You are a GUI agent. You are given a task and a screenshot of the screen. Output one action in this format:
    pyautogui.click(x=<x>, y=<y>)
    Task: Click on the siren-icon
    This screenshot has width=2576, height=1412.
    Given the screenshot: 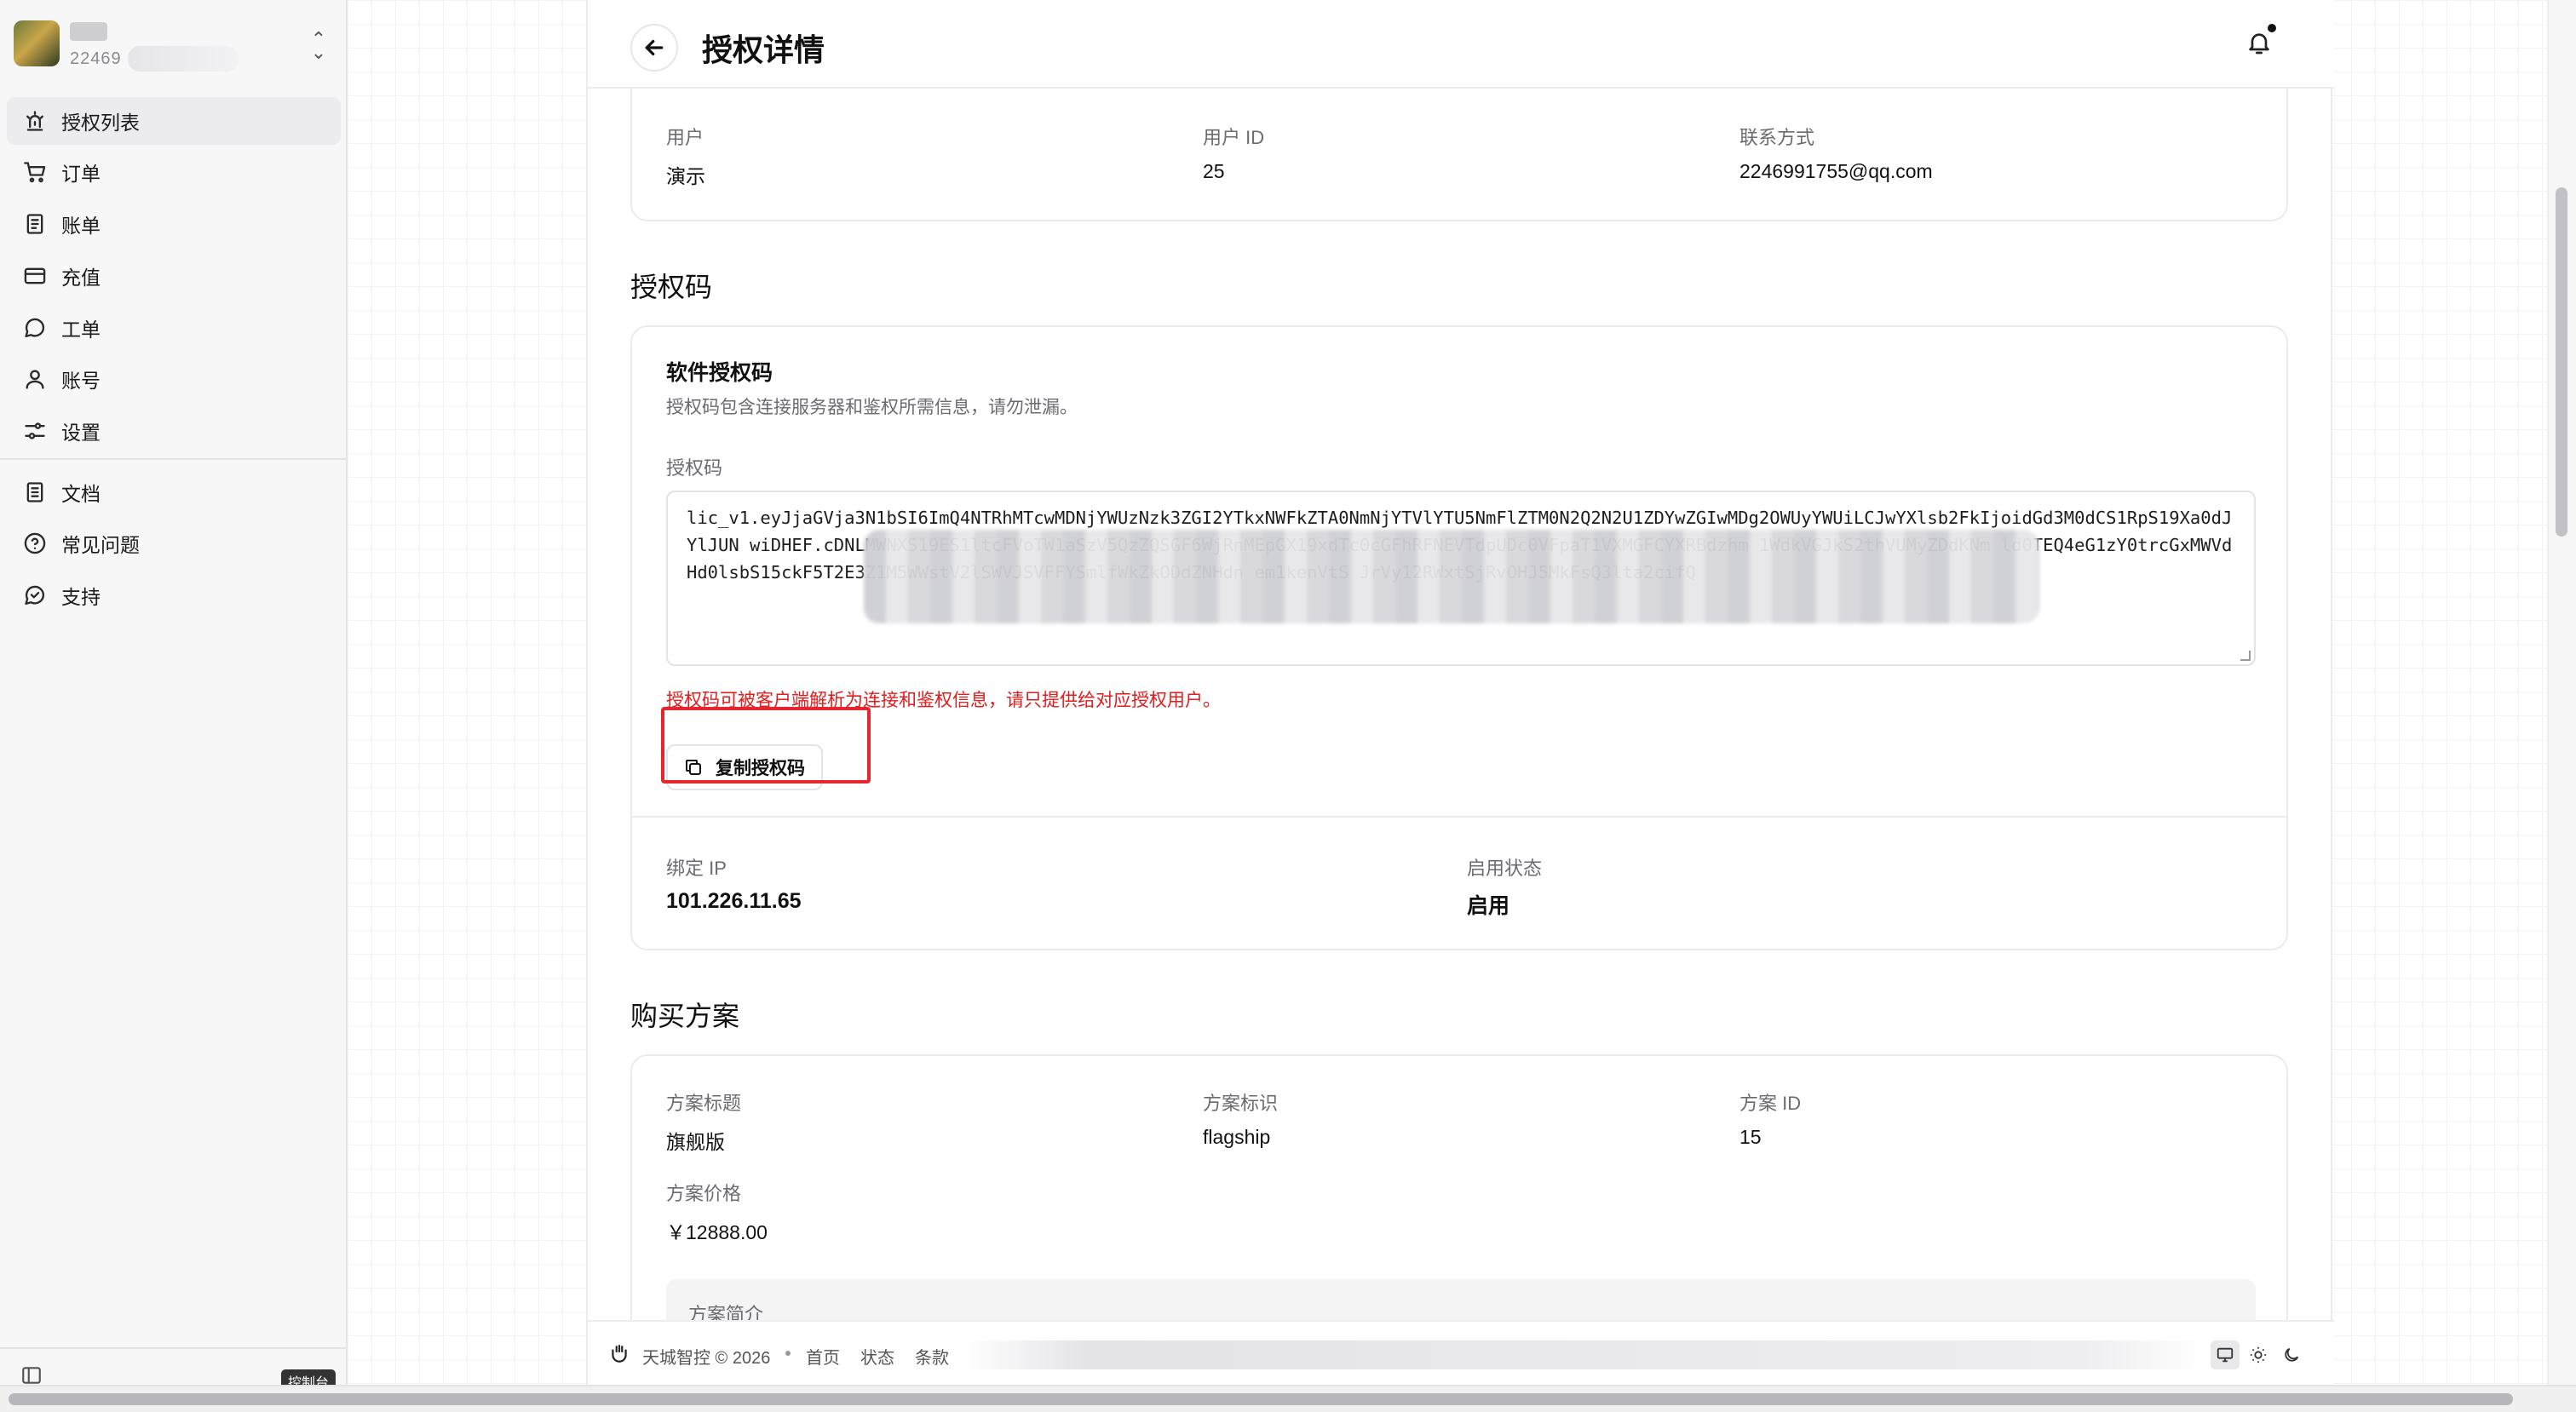 What is the action you would take?
    pyautogui.click(x=35, y=121)
    